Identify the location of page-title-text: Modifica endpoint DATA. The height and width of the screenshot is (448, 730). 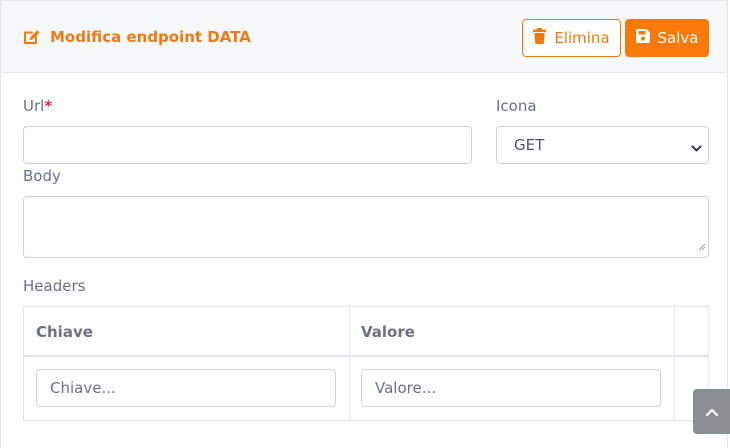
(150, 37).